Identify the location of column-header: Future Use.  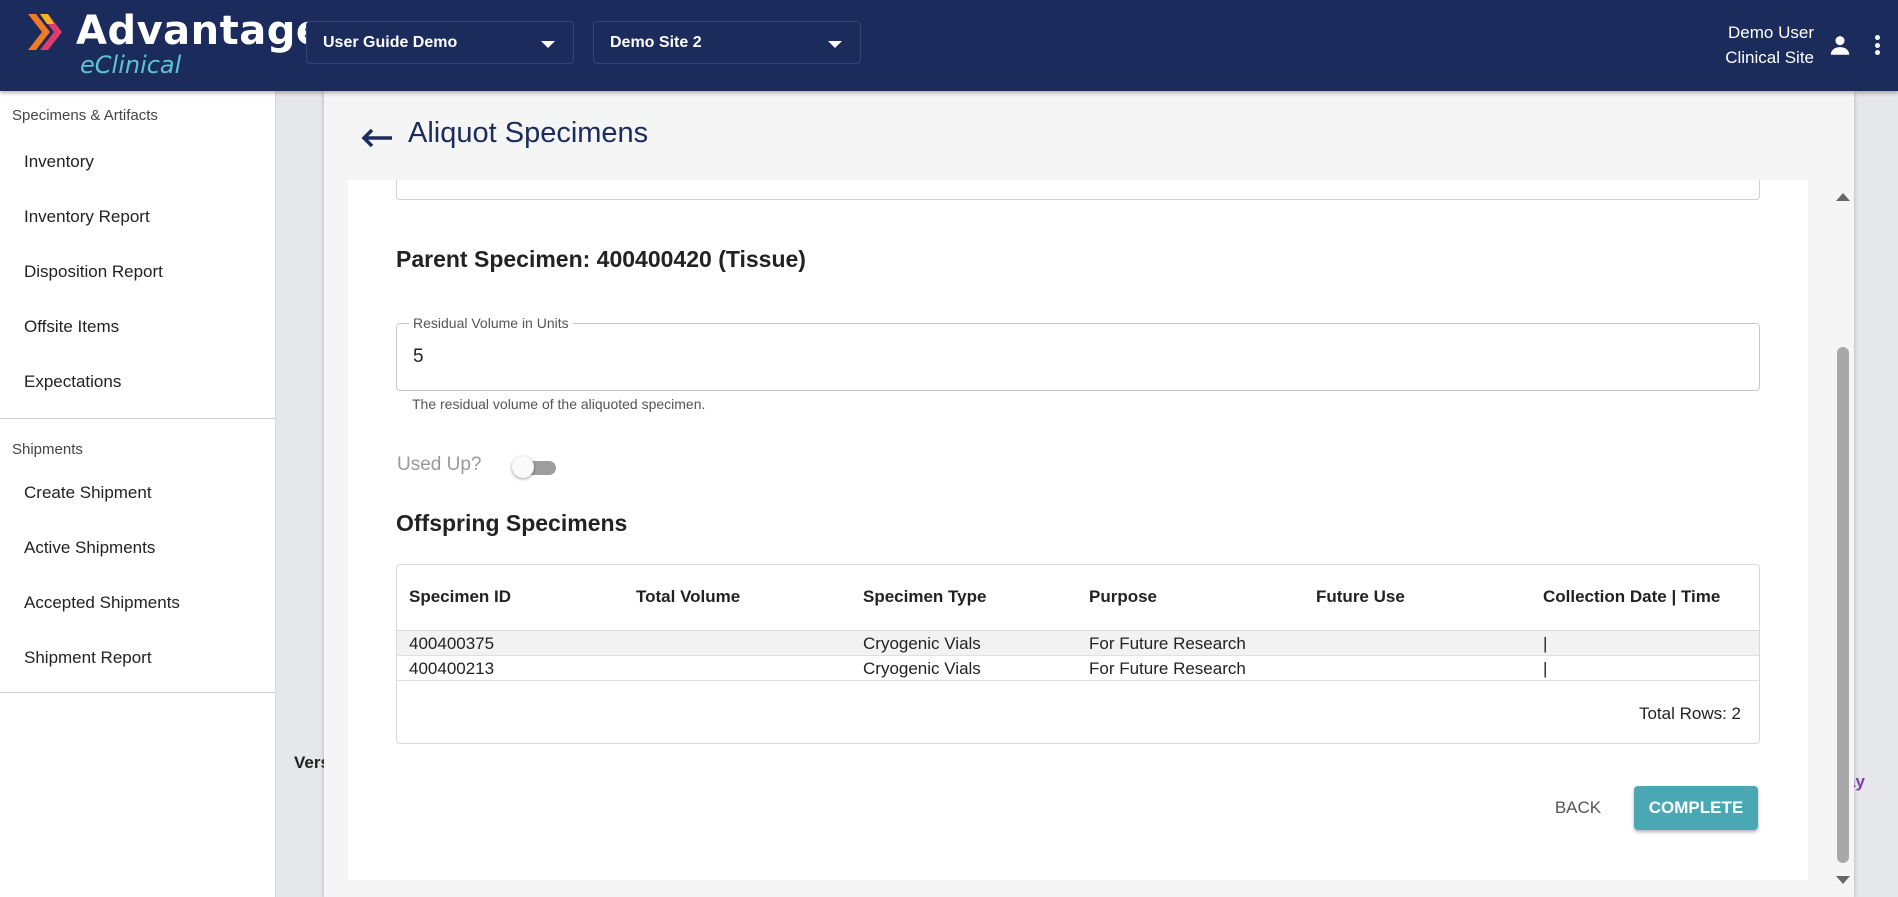
(1360, 597).